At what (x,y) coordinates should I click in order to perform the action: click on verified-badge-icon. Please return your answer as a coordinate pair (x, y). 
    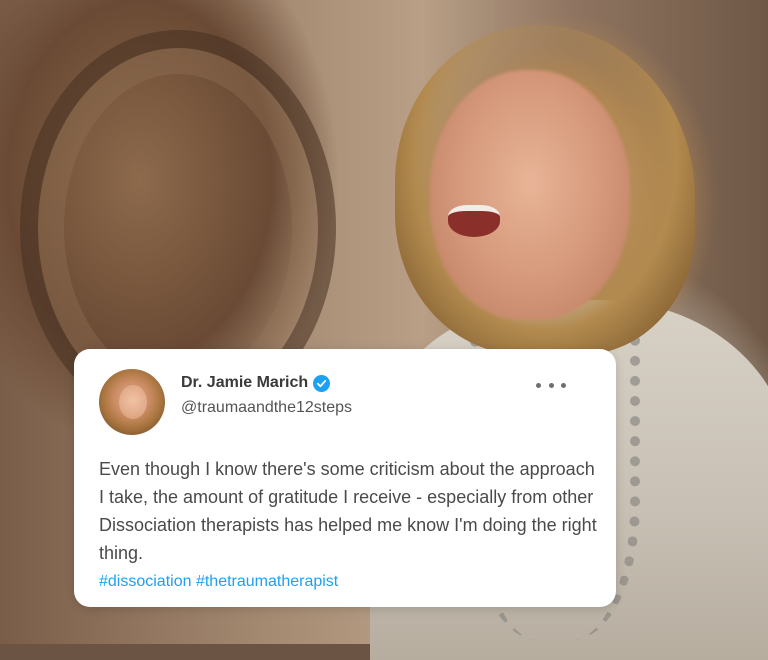
    Looking at the image, I should click on (322, 383).